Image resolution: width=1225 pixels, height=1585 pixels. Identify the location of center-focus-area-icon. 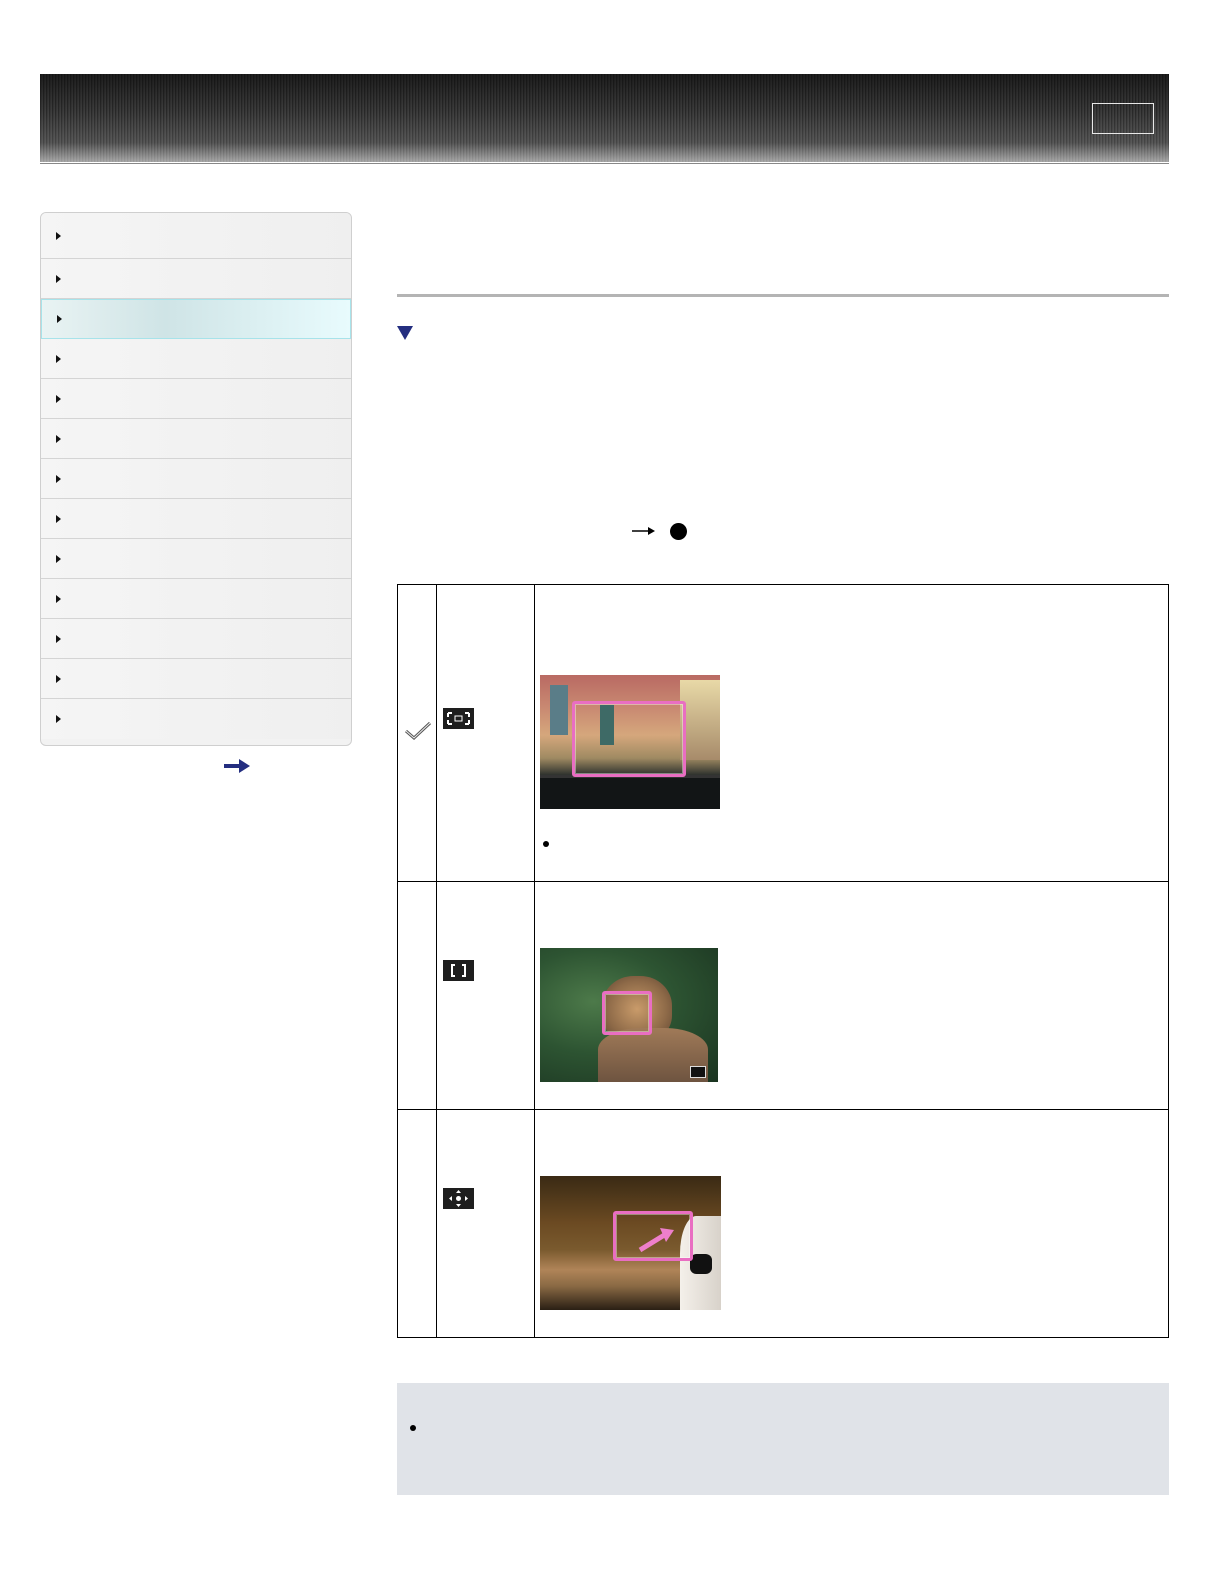
(458, 970).